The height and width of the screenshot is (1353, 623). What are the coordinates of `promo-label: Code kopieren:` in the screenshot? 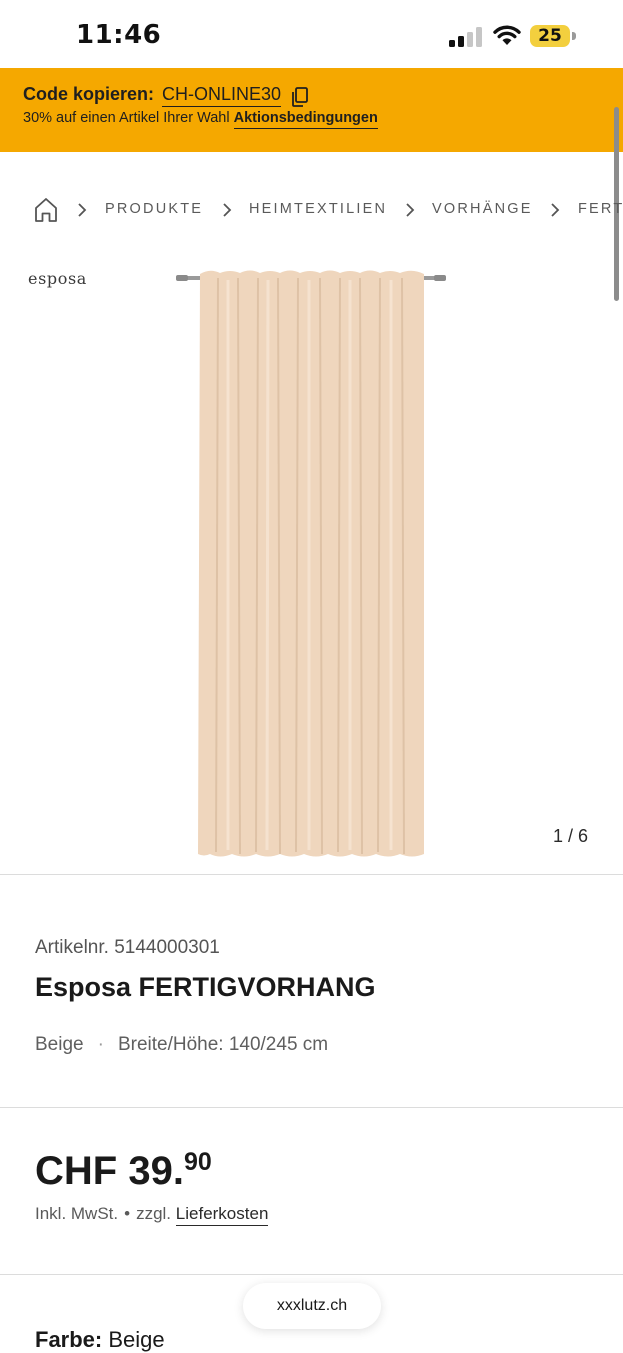 It's located at (89, 94).